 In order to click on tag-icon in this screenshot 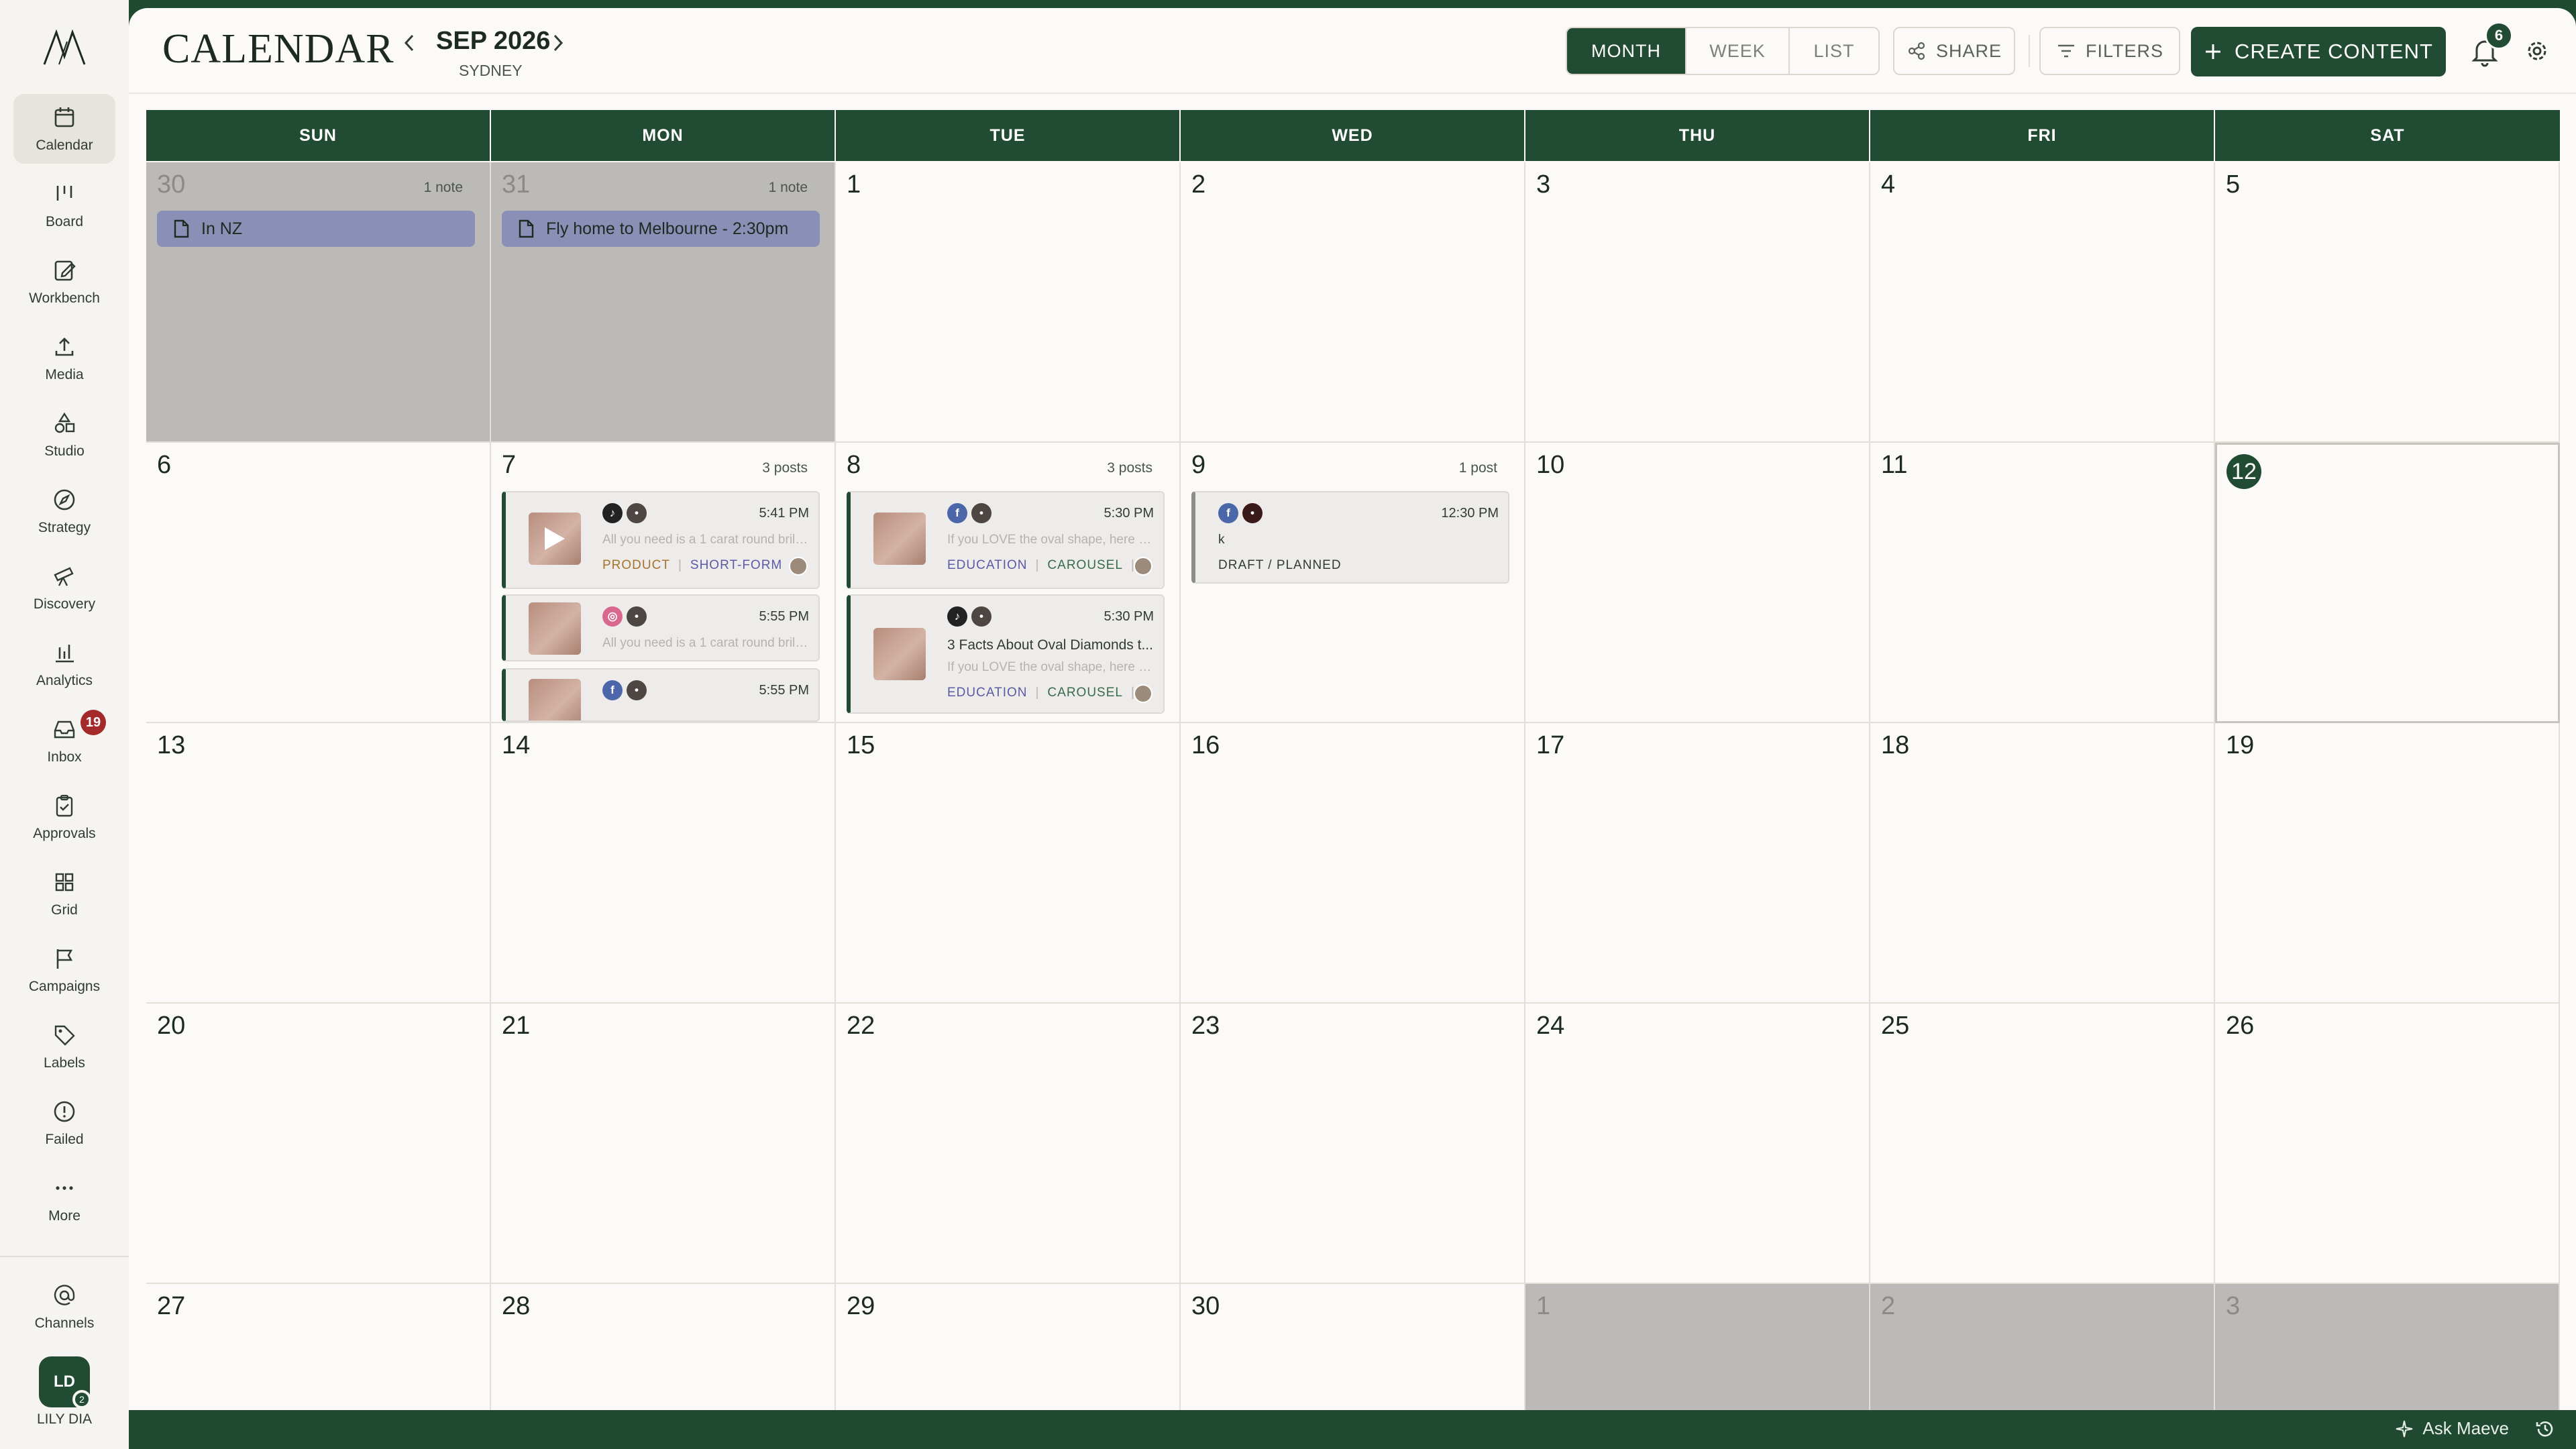, I will do `click(64, 1035)`.